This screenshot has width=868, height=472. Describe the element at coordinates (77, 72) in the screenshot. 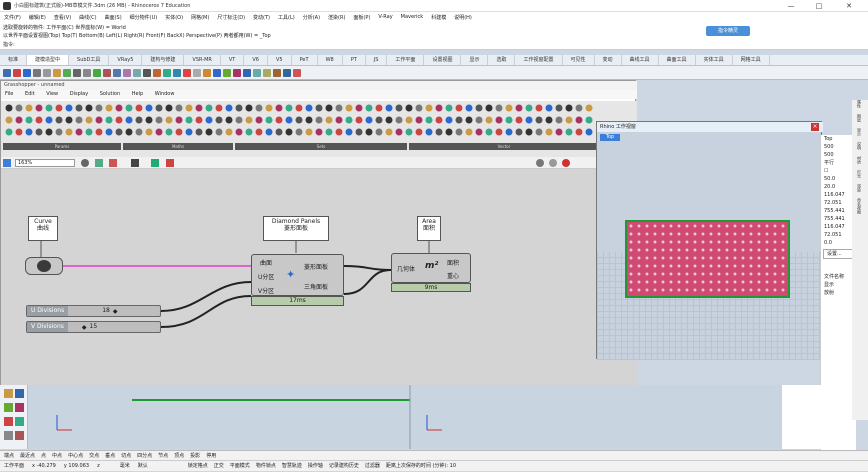

I see `undo-icon` at that location.